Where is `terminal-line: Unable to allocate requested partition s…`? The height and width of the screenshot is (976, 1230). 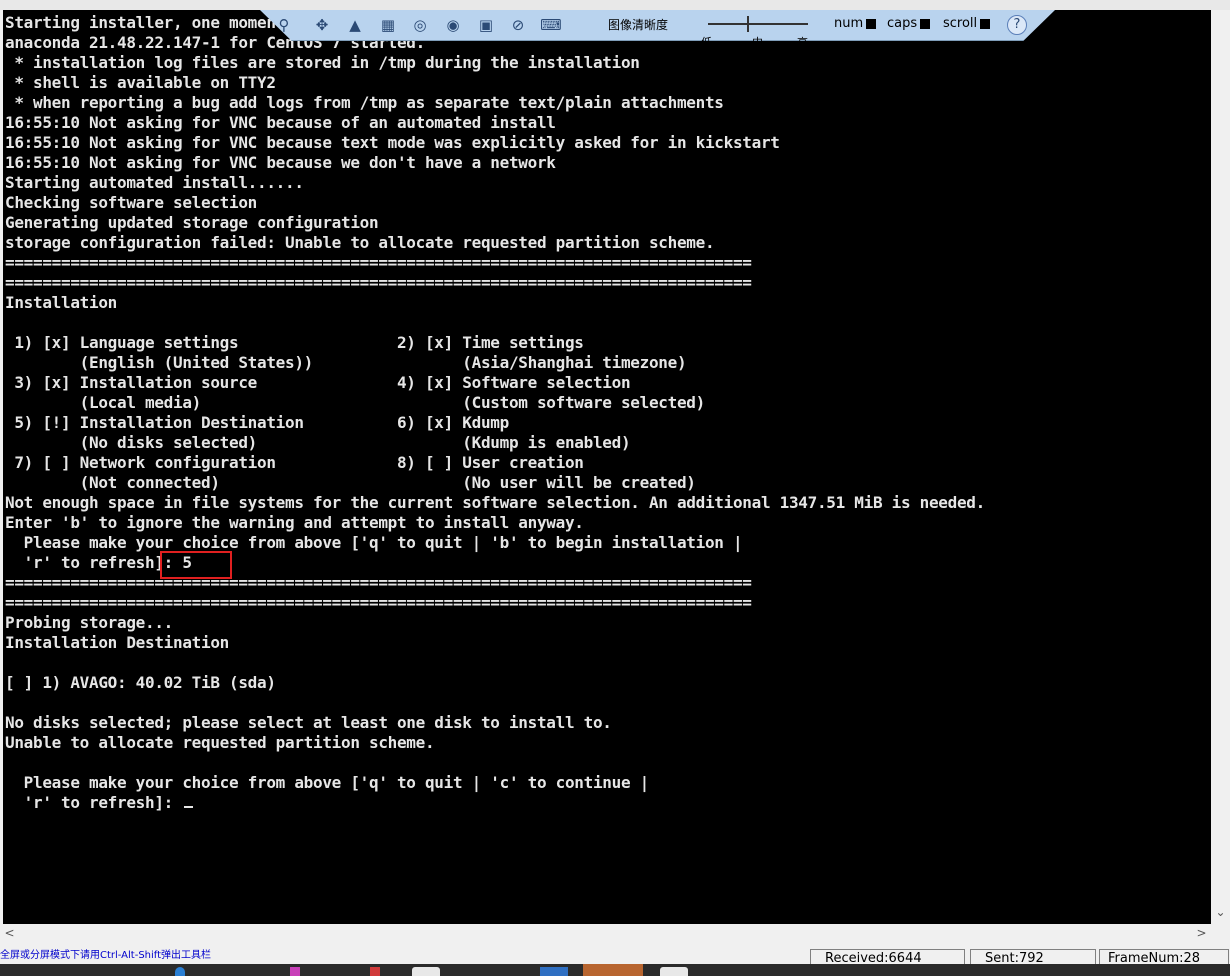
terminal-line: Unable to allocate requested partition s… is located at coordinates (220, 742).